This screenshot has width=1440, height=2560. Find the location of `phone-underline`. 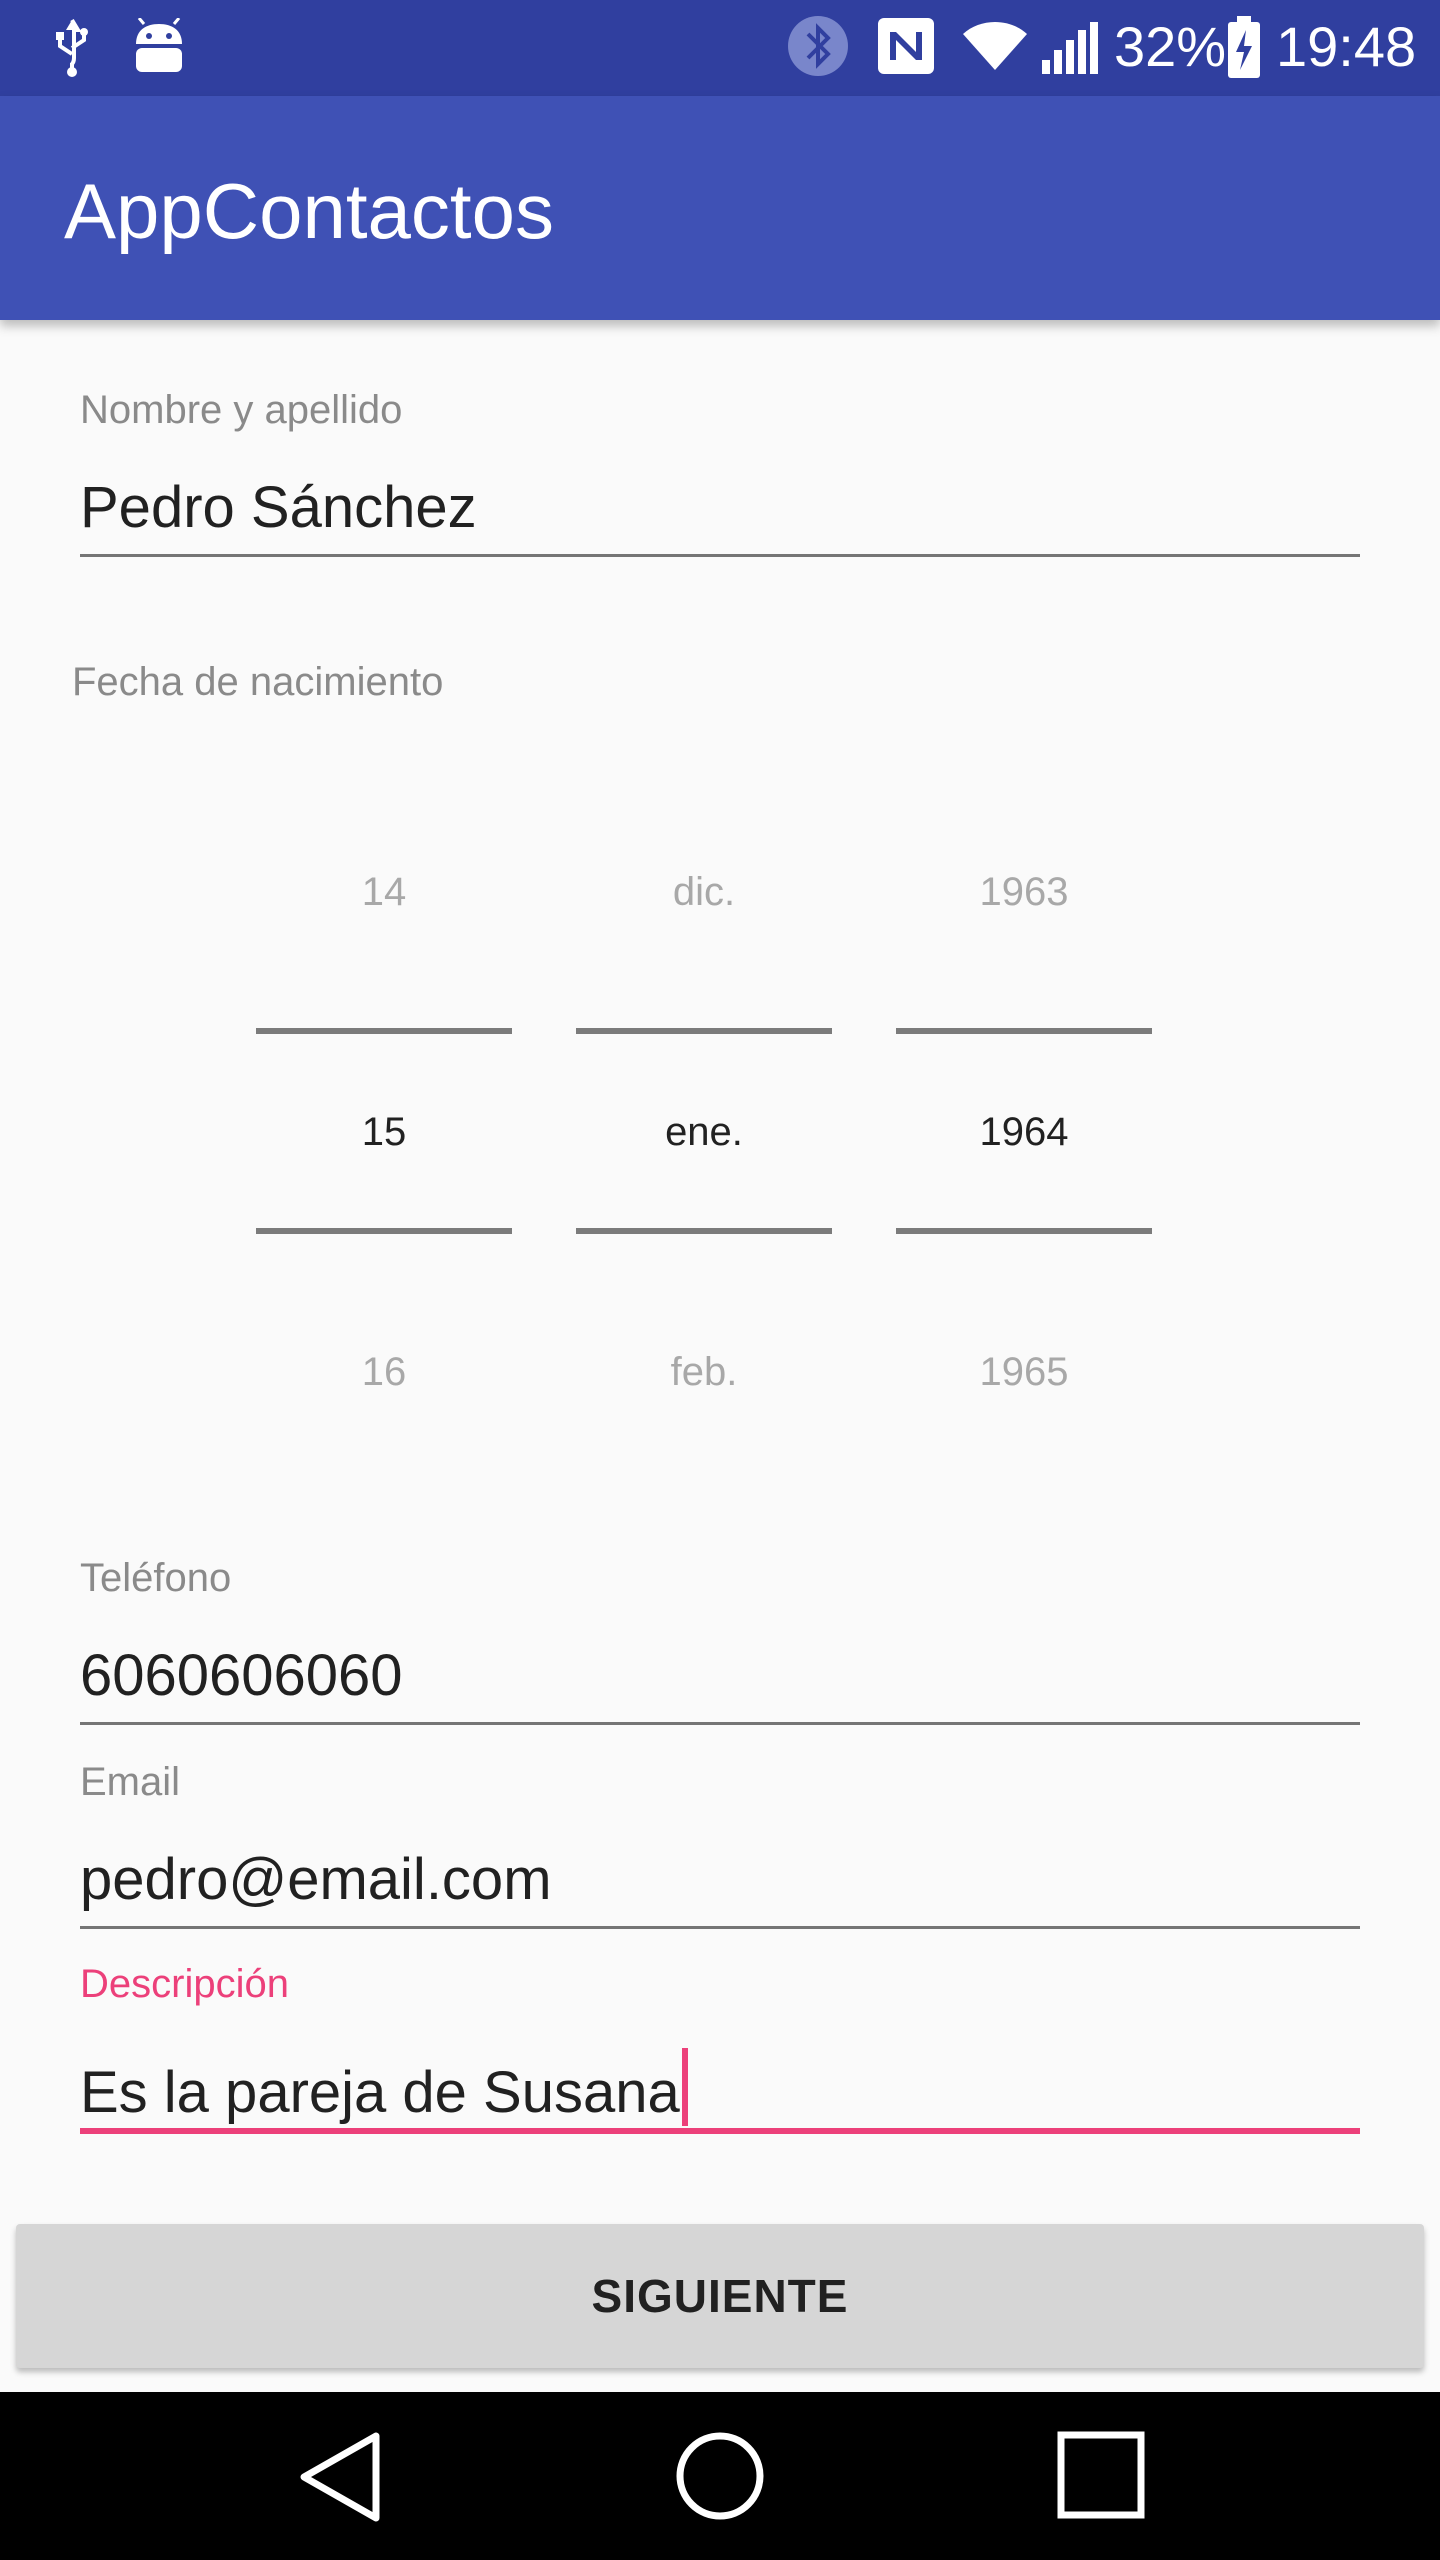

phone-underline is located at coordinates (720, 1723).